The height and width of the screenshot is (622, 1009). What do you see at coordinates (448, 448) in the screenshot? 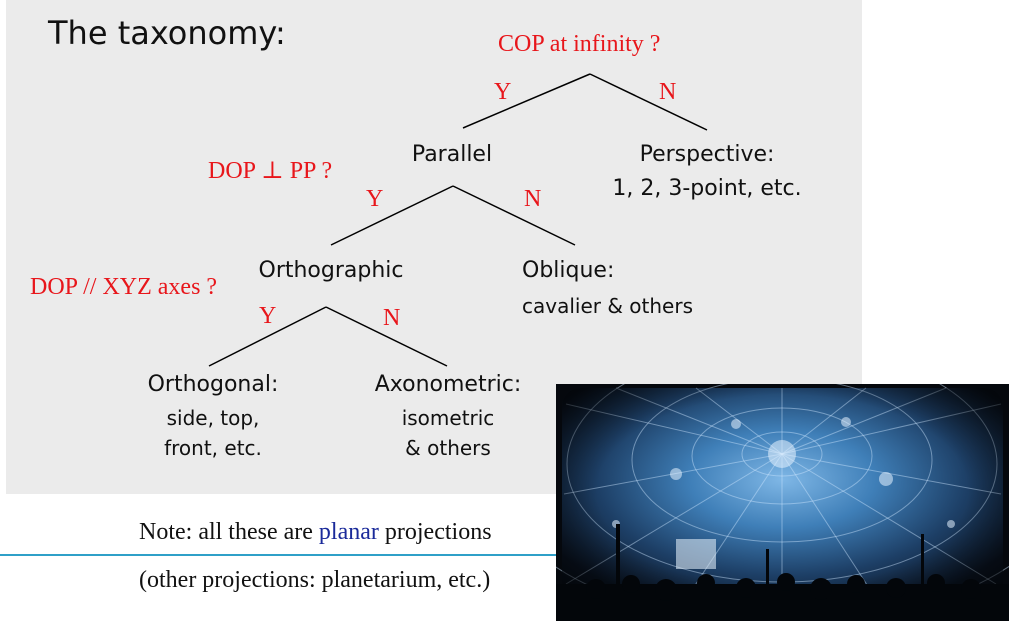
I see `node-axonometric-sub2: & others` at bounding box center [448, 448].